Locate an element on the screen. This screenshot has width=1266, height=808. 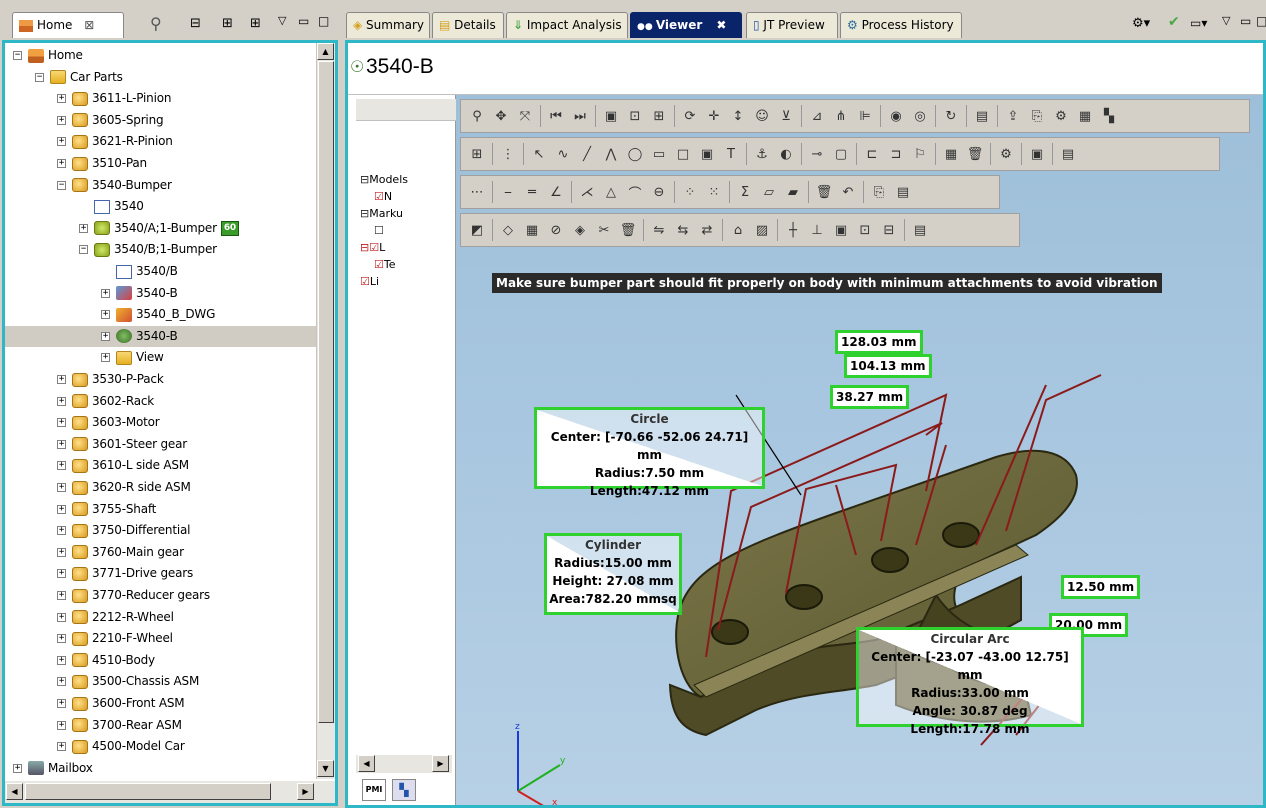
hscroll-thumb is located at coordinates (148, 791).